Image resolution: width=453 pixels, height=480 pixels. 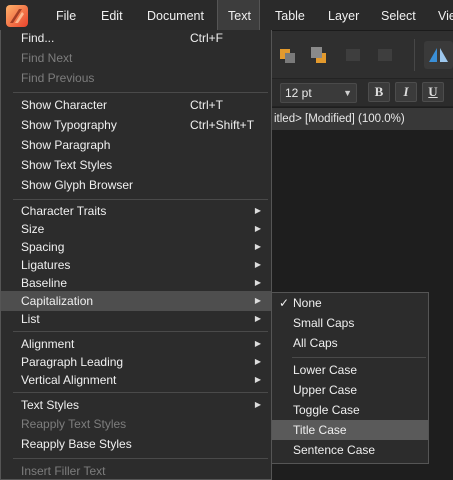 I want to click on menu-item-reapply-base-styles: Reapply Base Styles, so click(x=136, y=444).